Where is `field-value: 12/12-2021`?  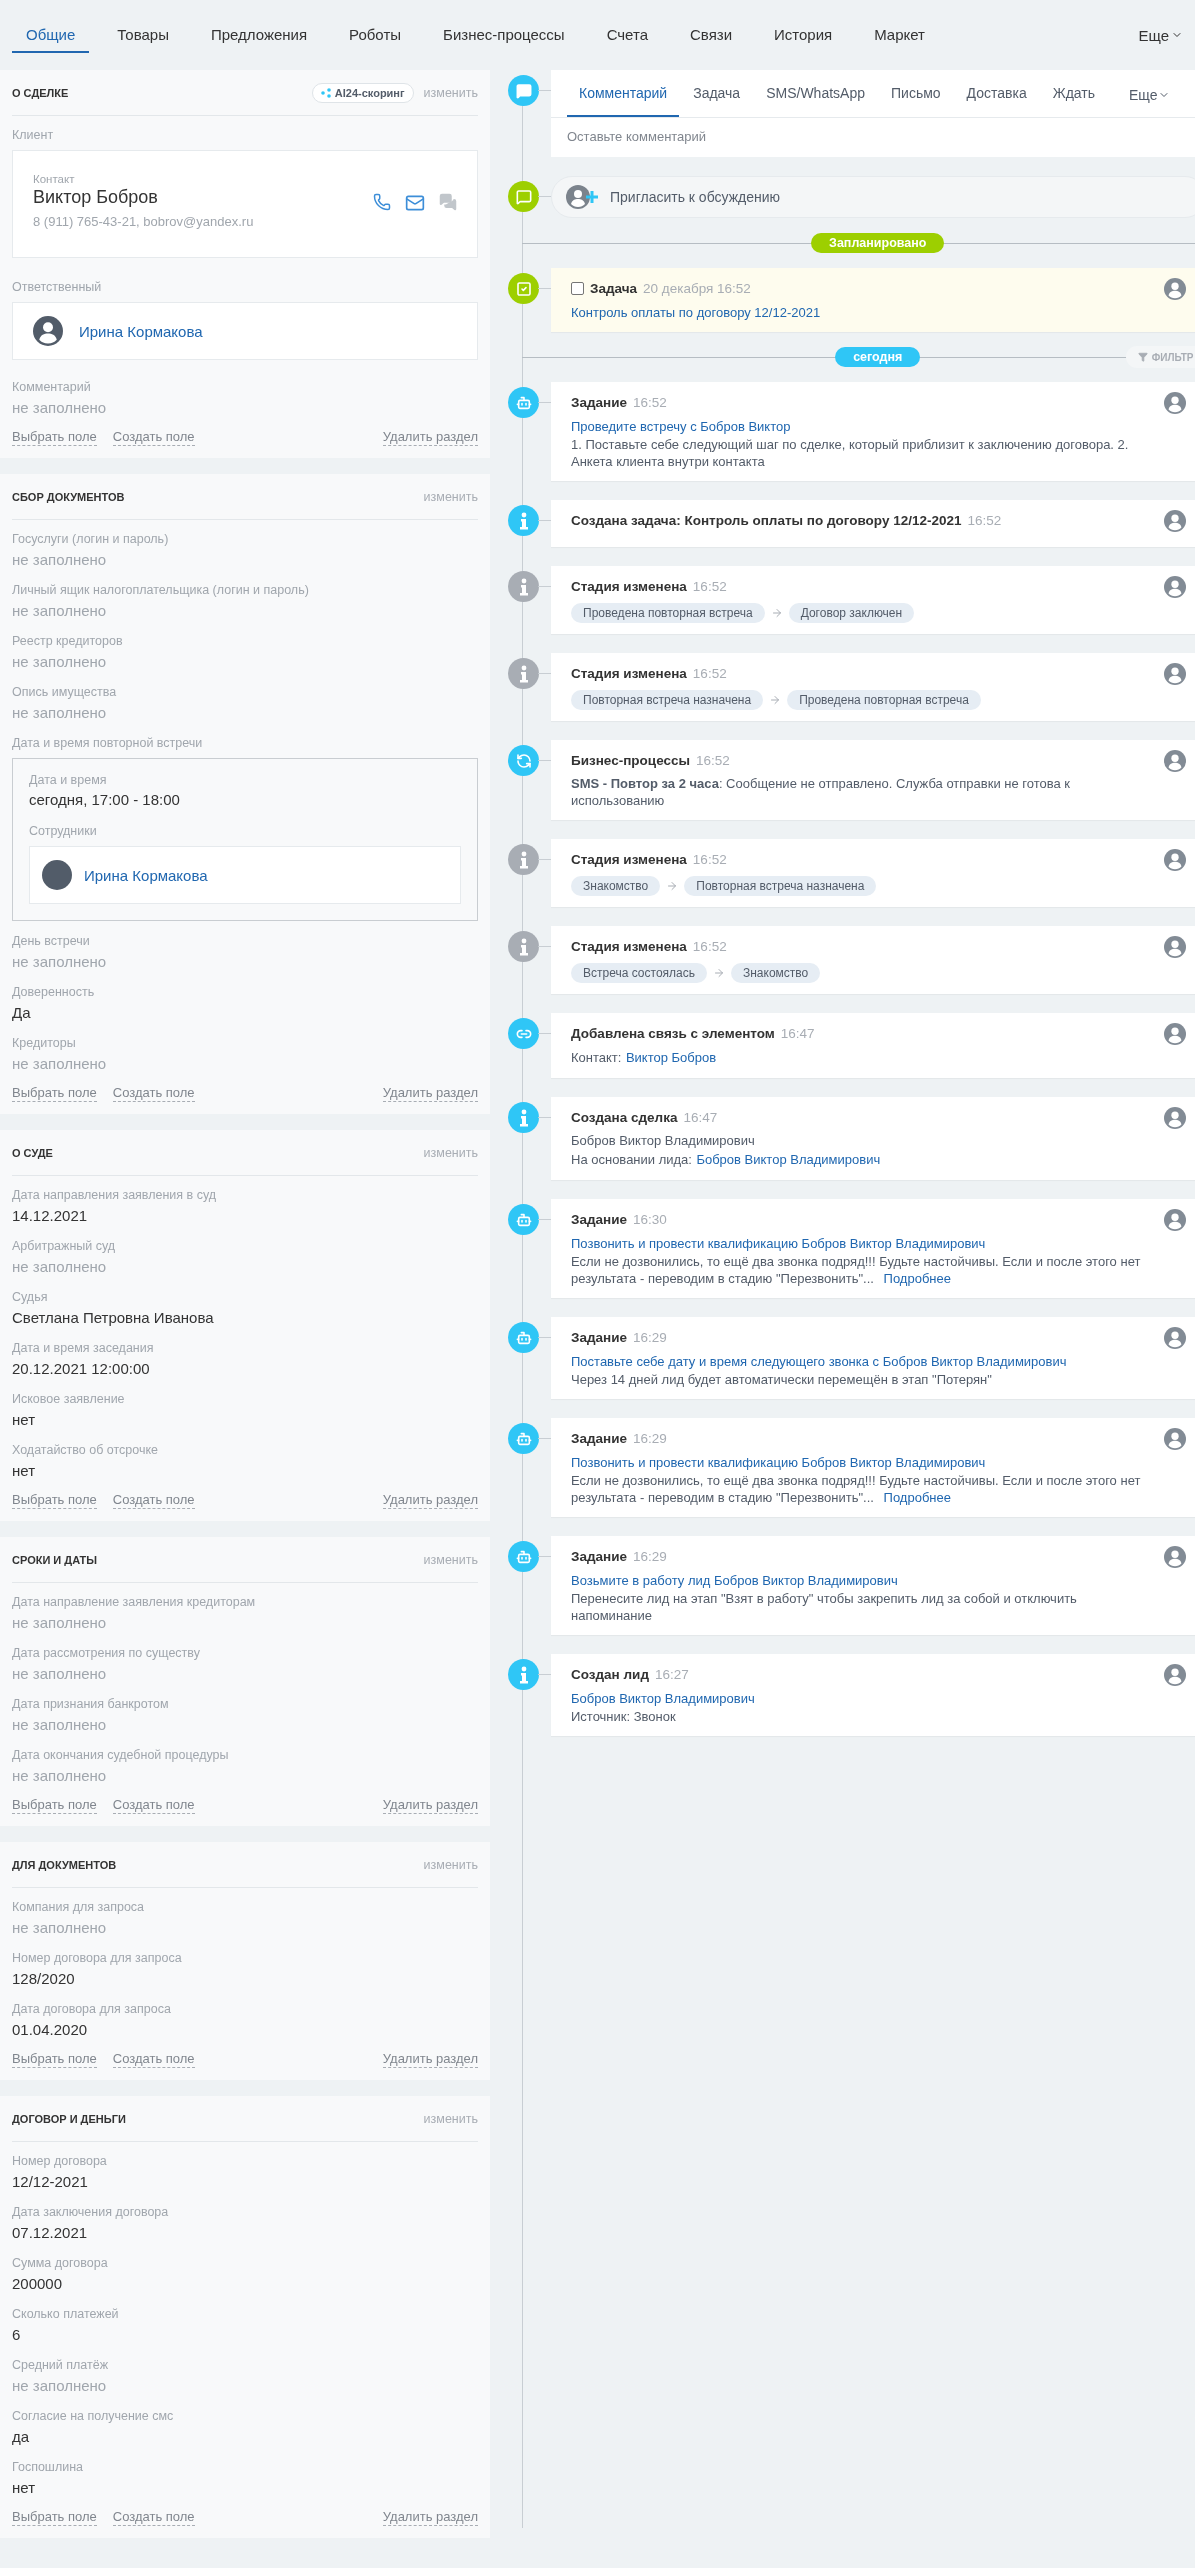
field-value: 12/12-2021 is located at coordinates (50, 2182).